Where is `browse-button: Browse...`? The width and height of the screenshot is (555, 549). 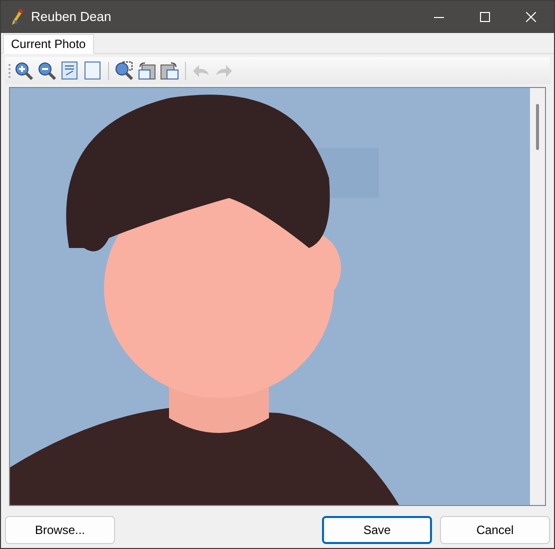
browse-button: Browse... is located at coordinates (60, 530).